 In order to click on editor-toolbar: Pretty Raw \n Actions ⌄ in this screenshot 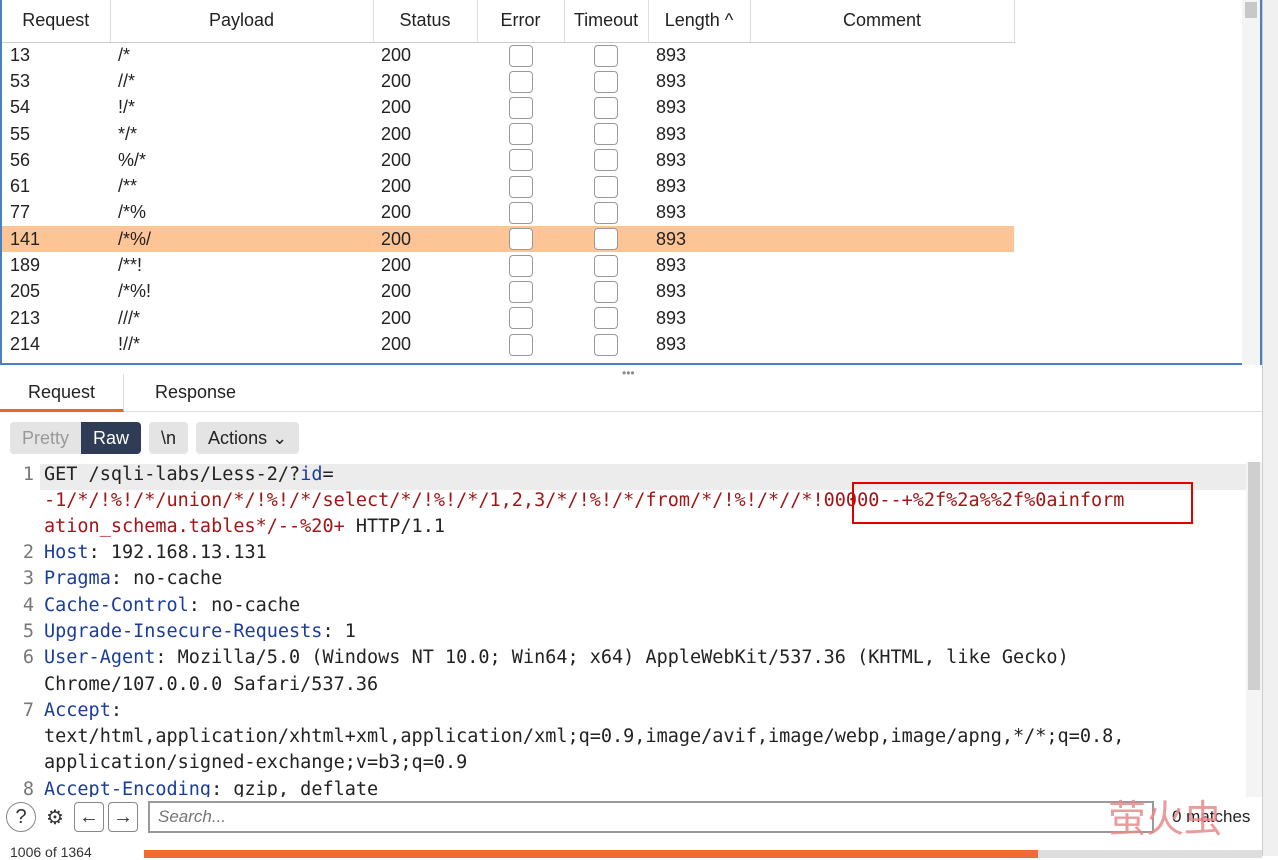, I will do `click(155, 438)`.